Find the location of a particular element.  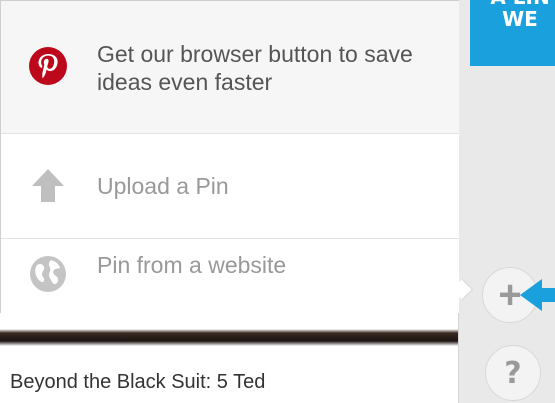

plus-icon: + is located at coordinates (510, 294).